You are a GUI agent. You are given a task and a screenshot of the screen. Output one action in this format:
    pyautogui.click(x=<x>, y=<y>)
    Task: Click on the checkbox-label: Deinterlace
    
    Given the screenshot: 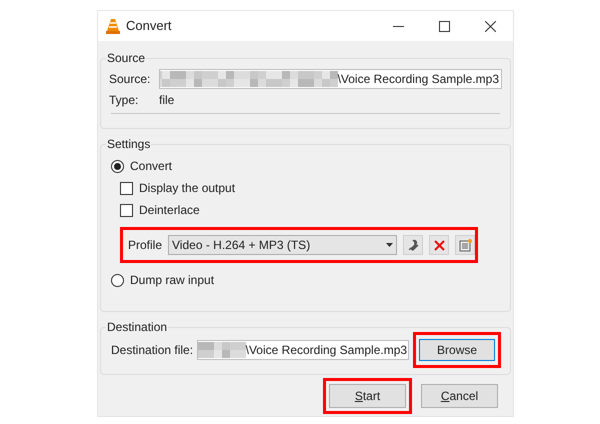 What is the action you would take?
    pyautogui.click(x=169, y=210)
    